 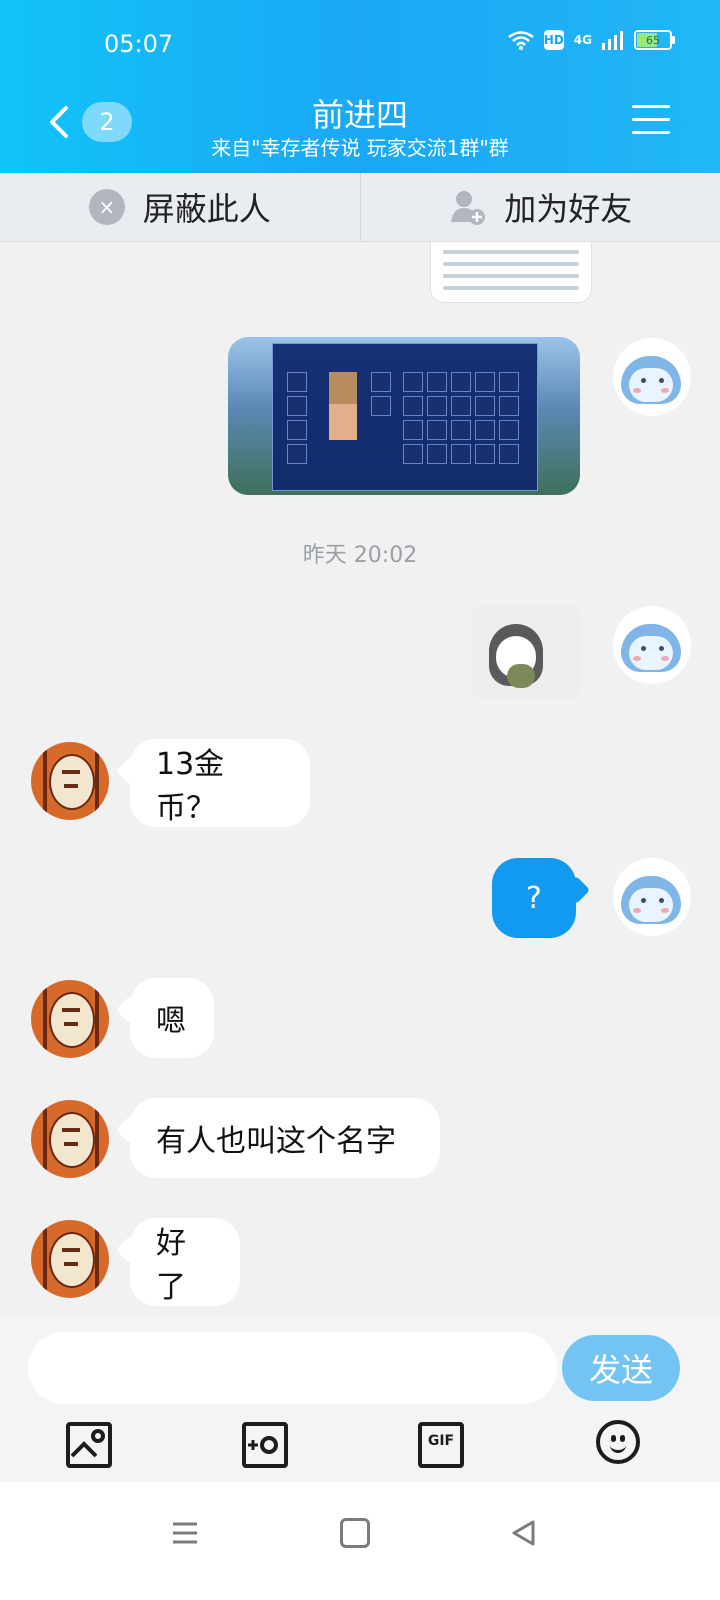 I want to click on system-back-icon, so click(x=523, y=1533).